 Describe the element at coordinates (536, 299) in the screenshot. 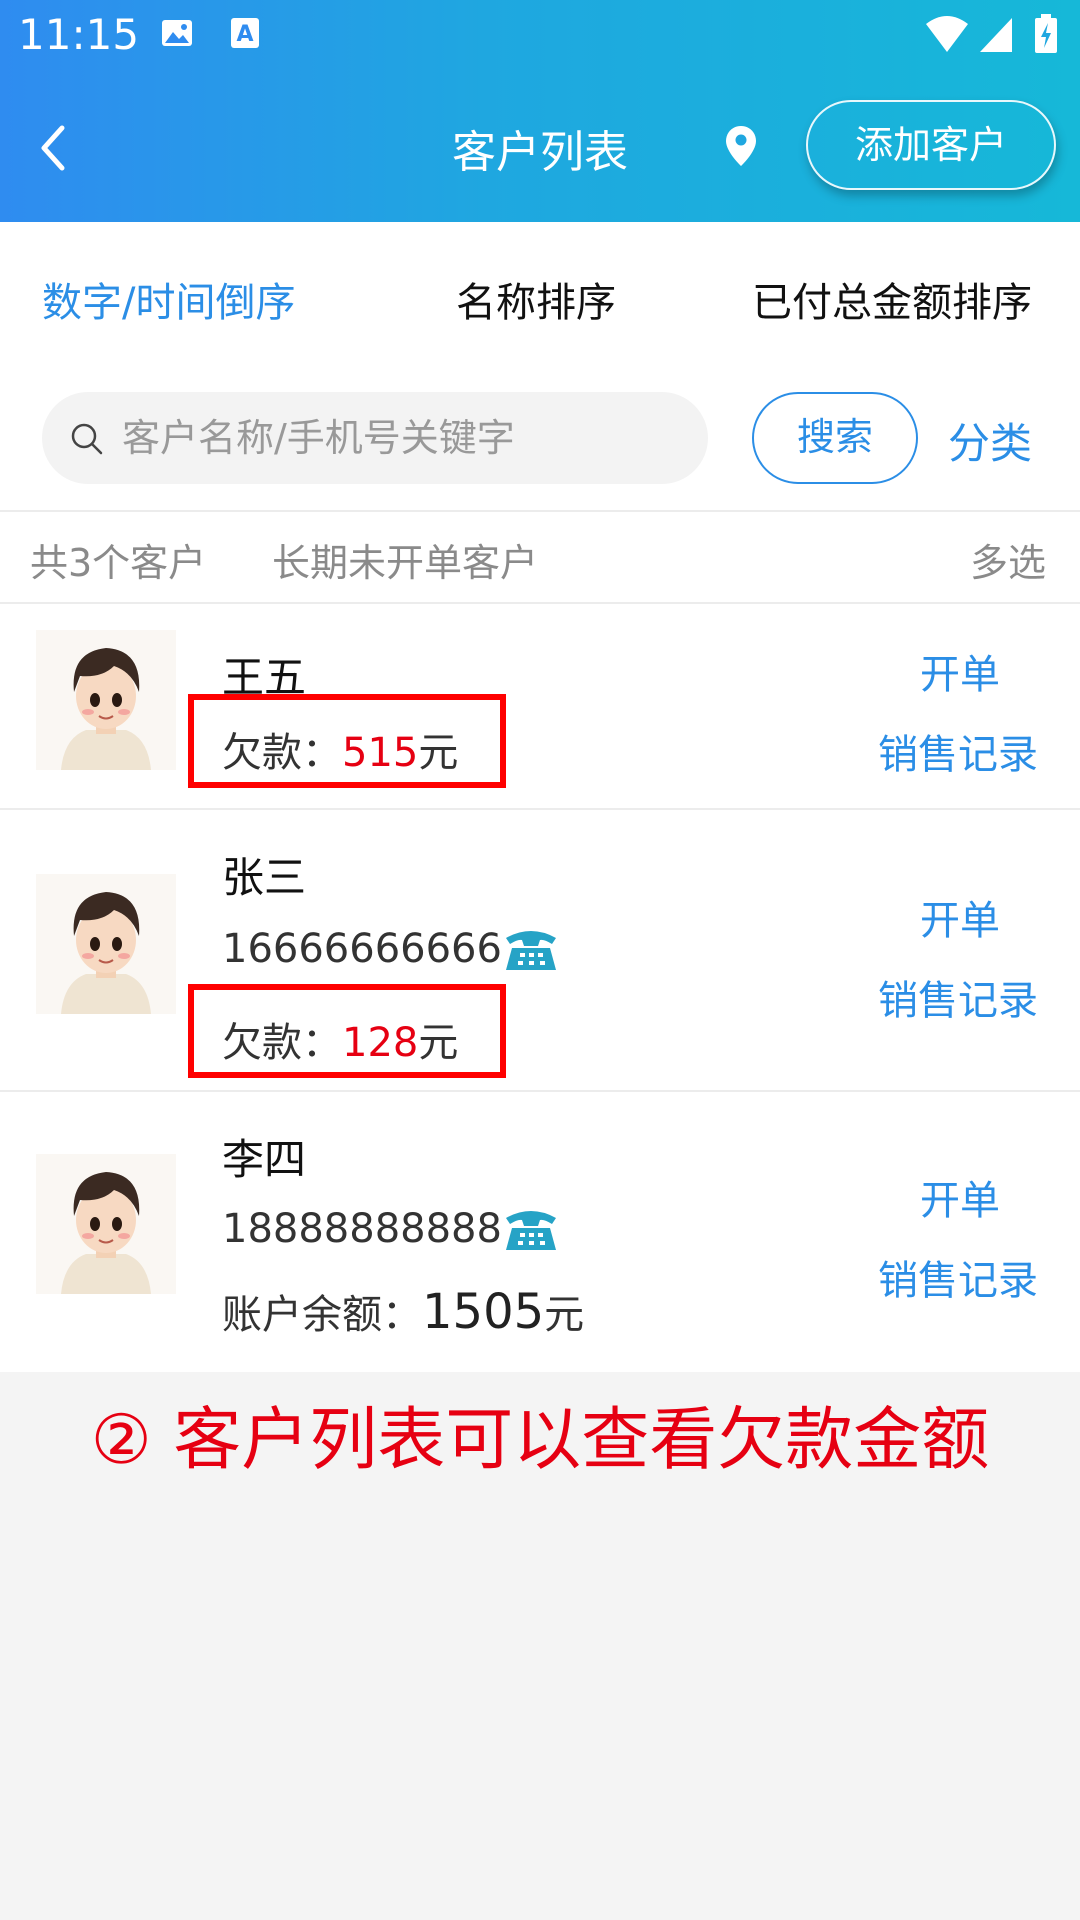

I see `sort-tab-name: 名称排序` at that location.